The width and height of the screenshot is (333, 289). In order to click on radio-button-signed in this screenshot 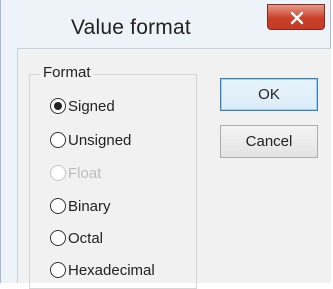, I will do `click(58, 106)`.